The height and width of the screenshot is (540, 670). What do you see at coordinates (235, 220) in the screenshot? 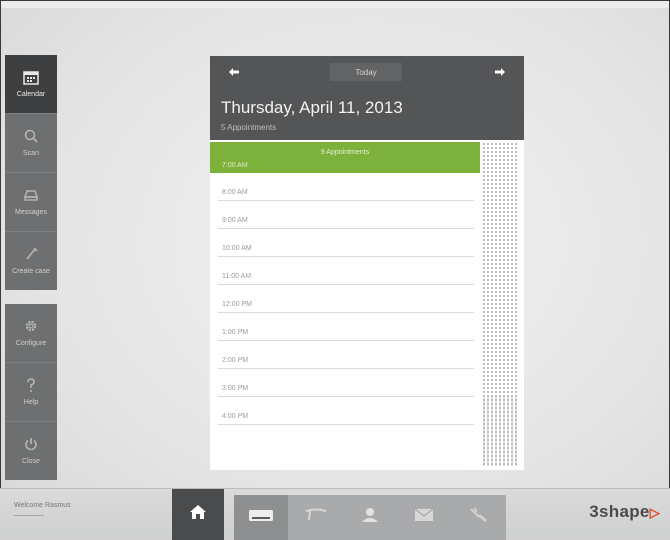
I see `time-slot-label: 9:00 AM` at bounding box center [235, 220].